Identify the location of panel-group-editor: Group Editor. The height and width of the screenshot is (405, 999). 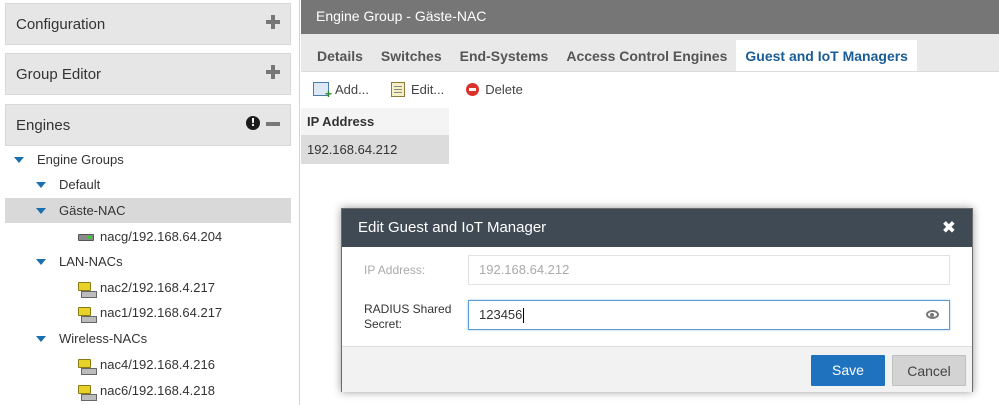
(148, 74).